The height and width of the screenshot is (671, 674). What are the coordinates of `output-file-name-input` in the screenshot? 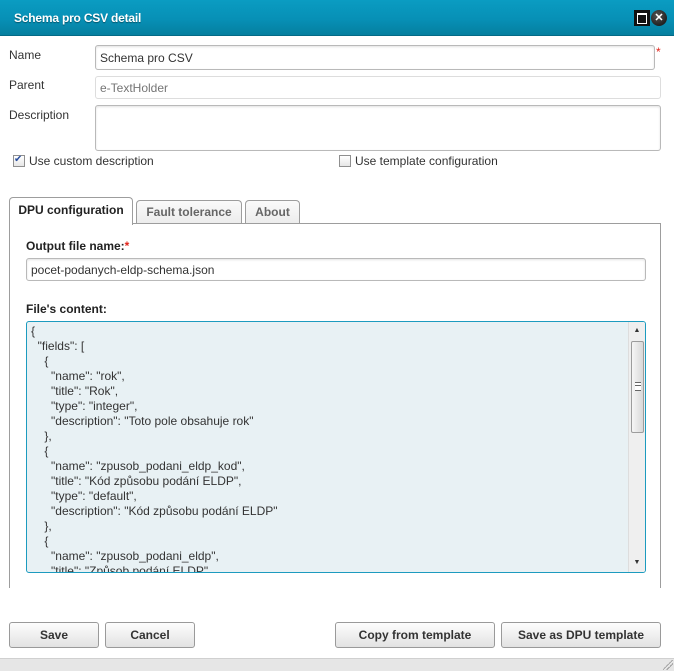 It's located at (336, 269).